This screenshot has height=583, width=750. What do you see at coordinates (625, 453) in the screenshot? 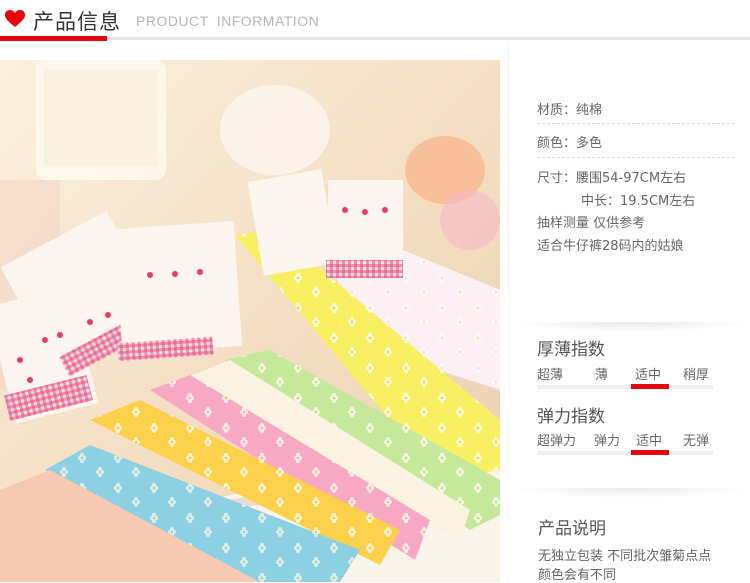
I see `elasticity-scale-track` at bounding box center [625, 453].